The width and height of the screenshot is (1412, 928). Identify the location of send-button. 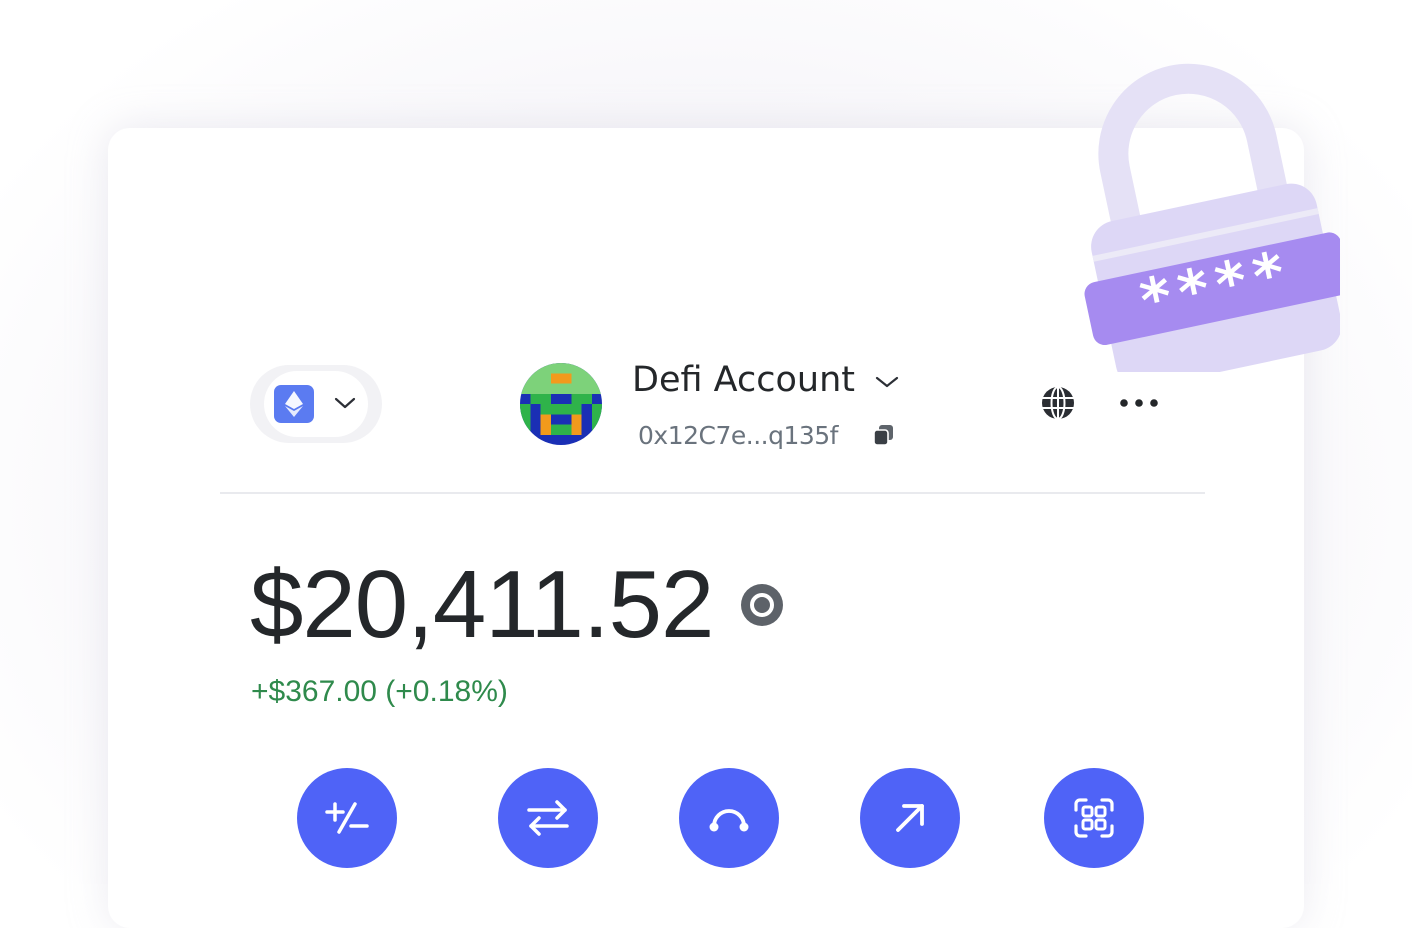
(910, 818).